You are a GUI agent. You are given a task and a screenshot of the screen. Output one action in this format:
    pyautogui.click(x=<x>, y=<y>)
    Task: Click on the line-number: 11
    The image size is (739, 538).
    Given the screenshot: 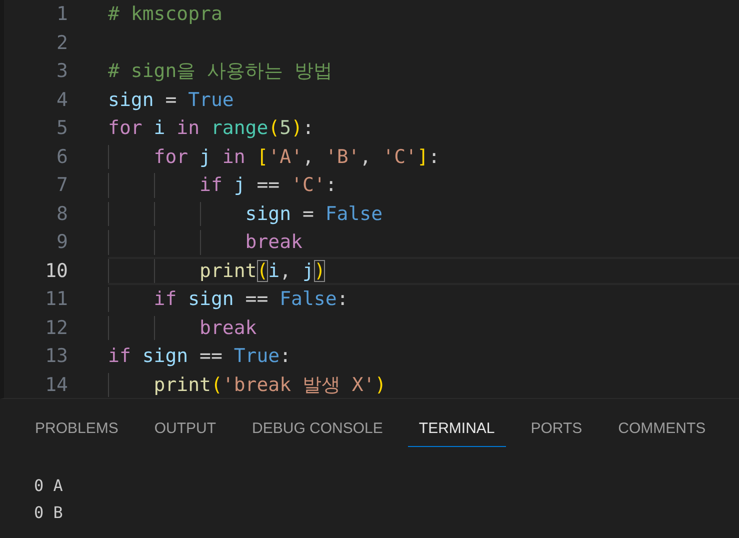 What is the action you would take?
    pyautogui.click(x=56, y=299)
    